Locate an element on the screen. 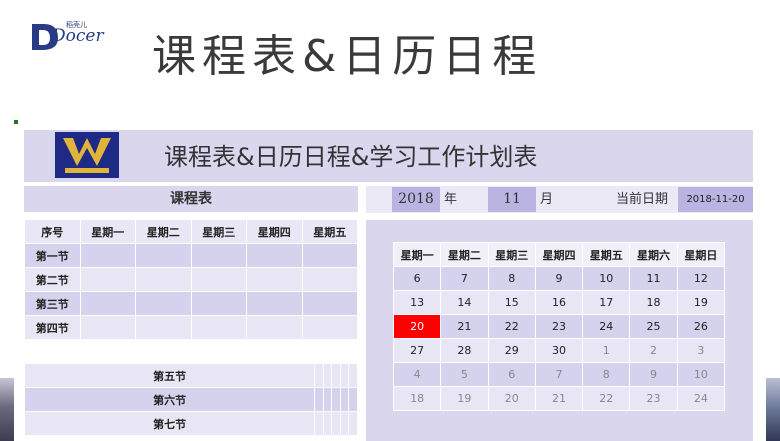 Image resolution: width=780 pixels, height=441 pixels. calendar-day-cell: 14 is located at coordinates (464, 302).